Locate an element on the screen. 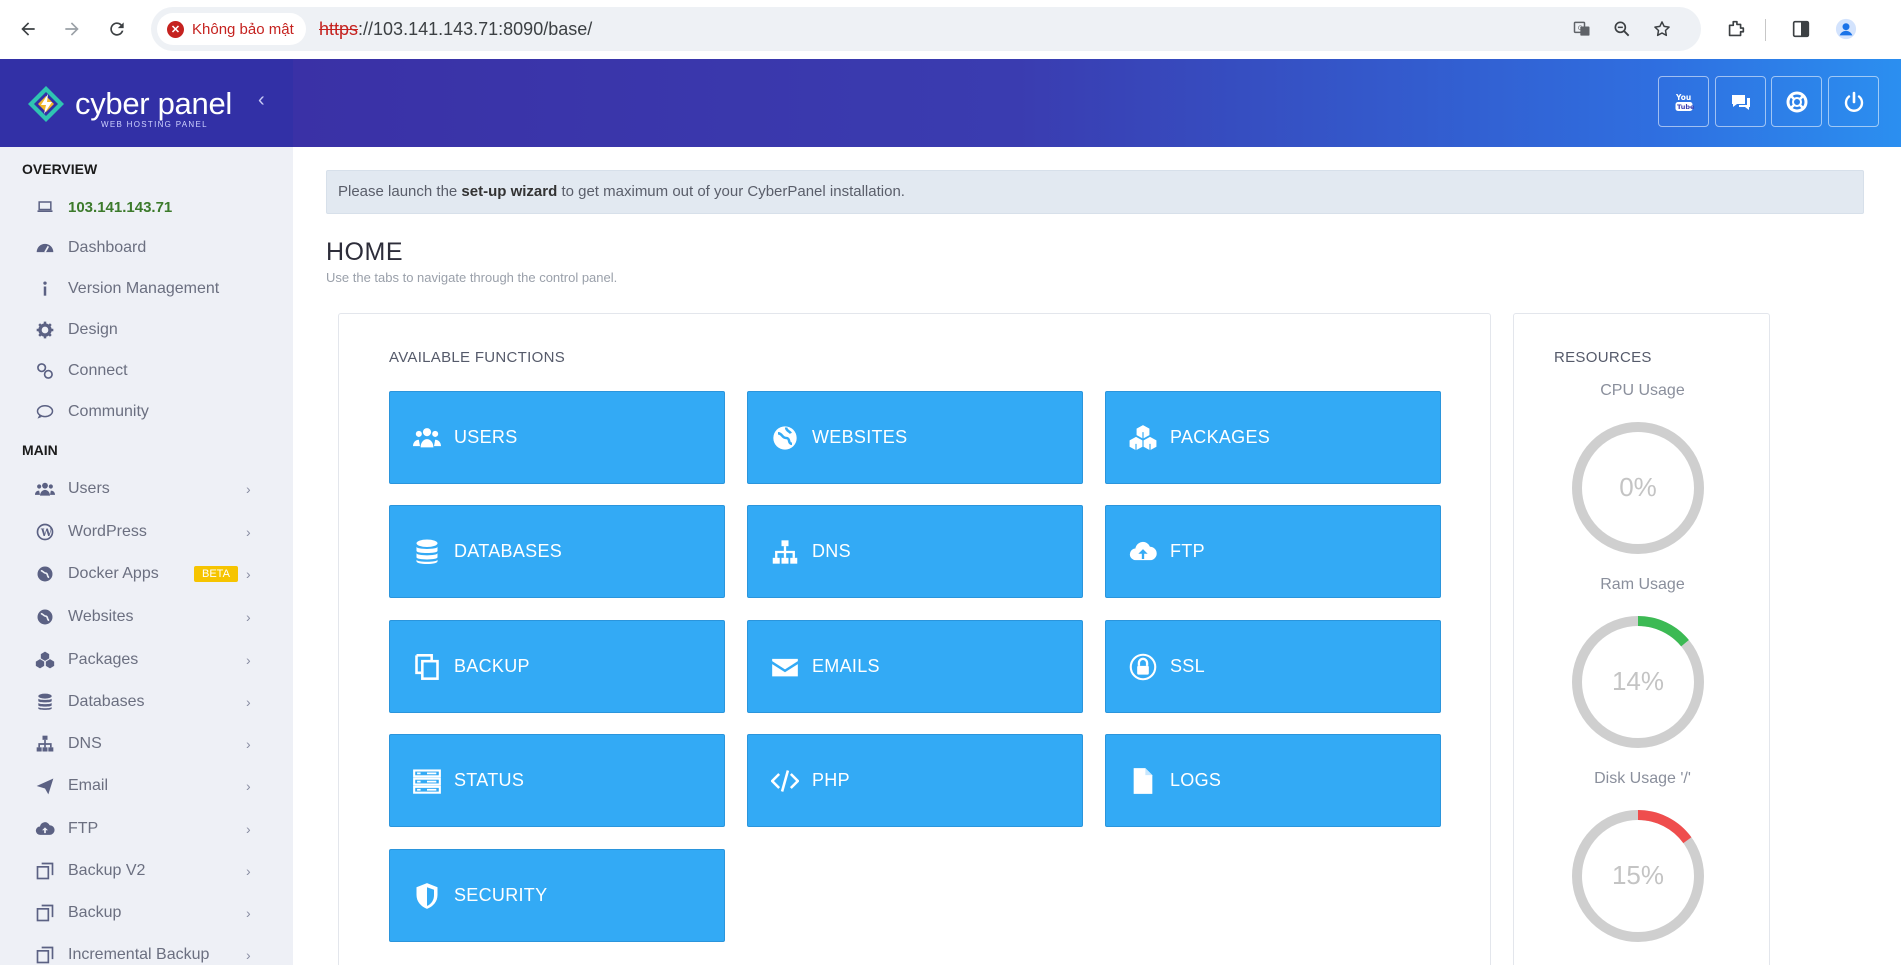  sidebar-item-databases: Databases › is located at coordinates (146, 702).